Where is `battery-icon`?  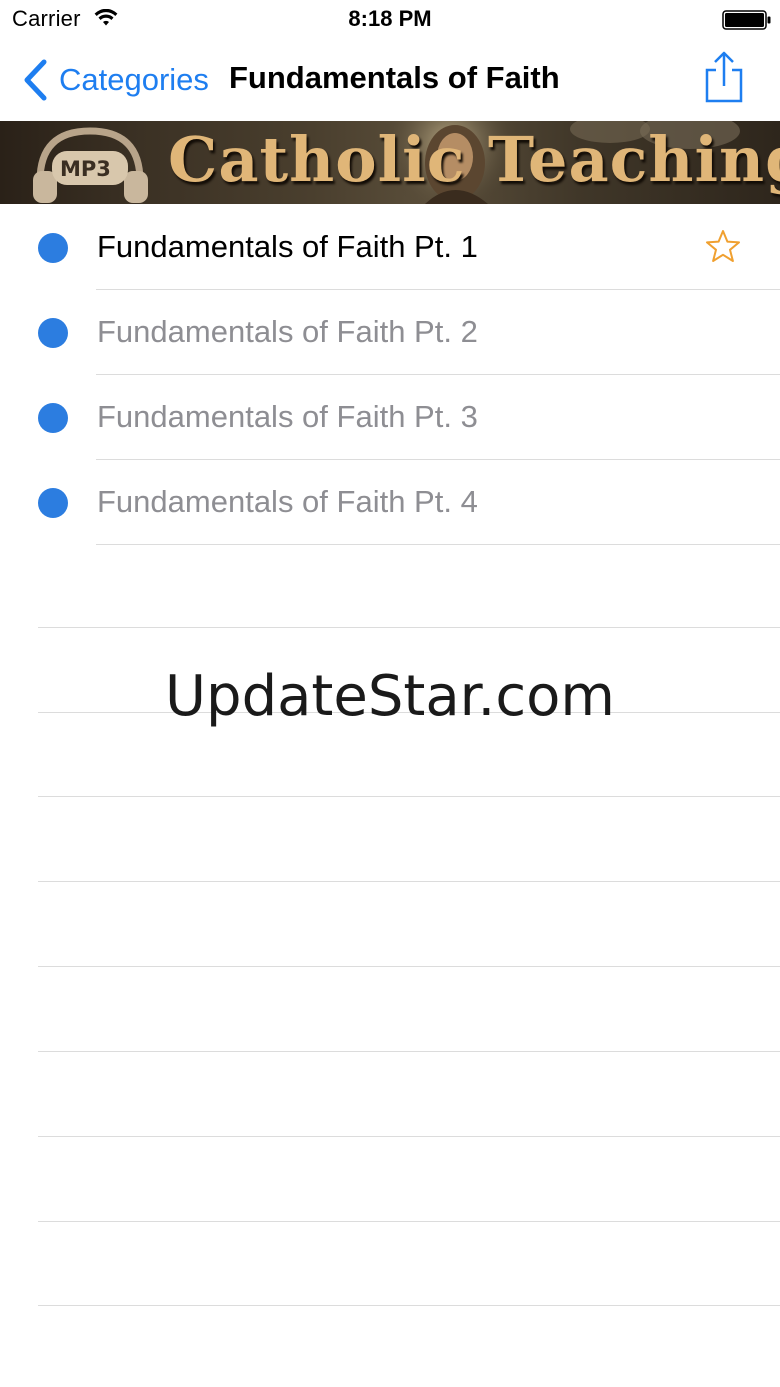
battery-icon is located at coordinates (746, 20).